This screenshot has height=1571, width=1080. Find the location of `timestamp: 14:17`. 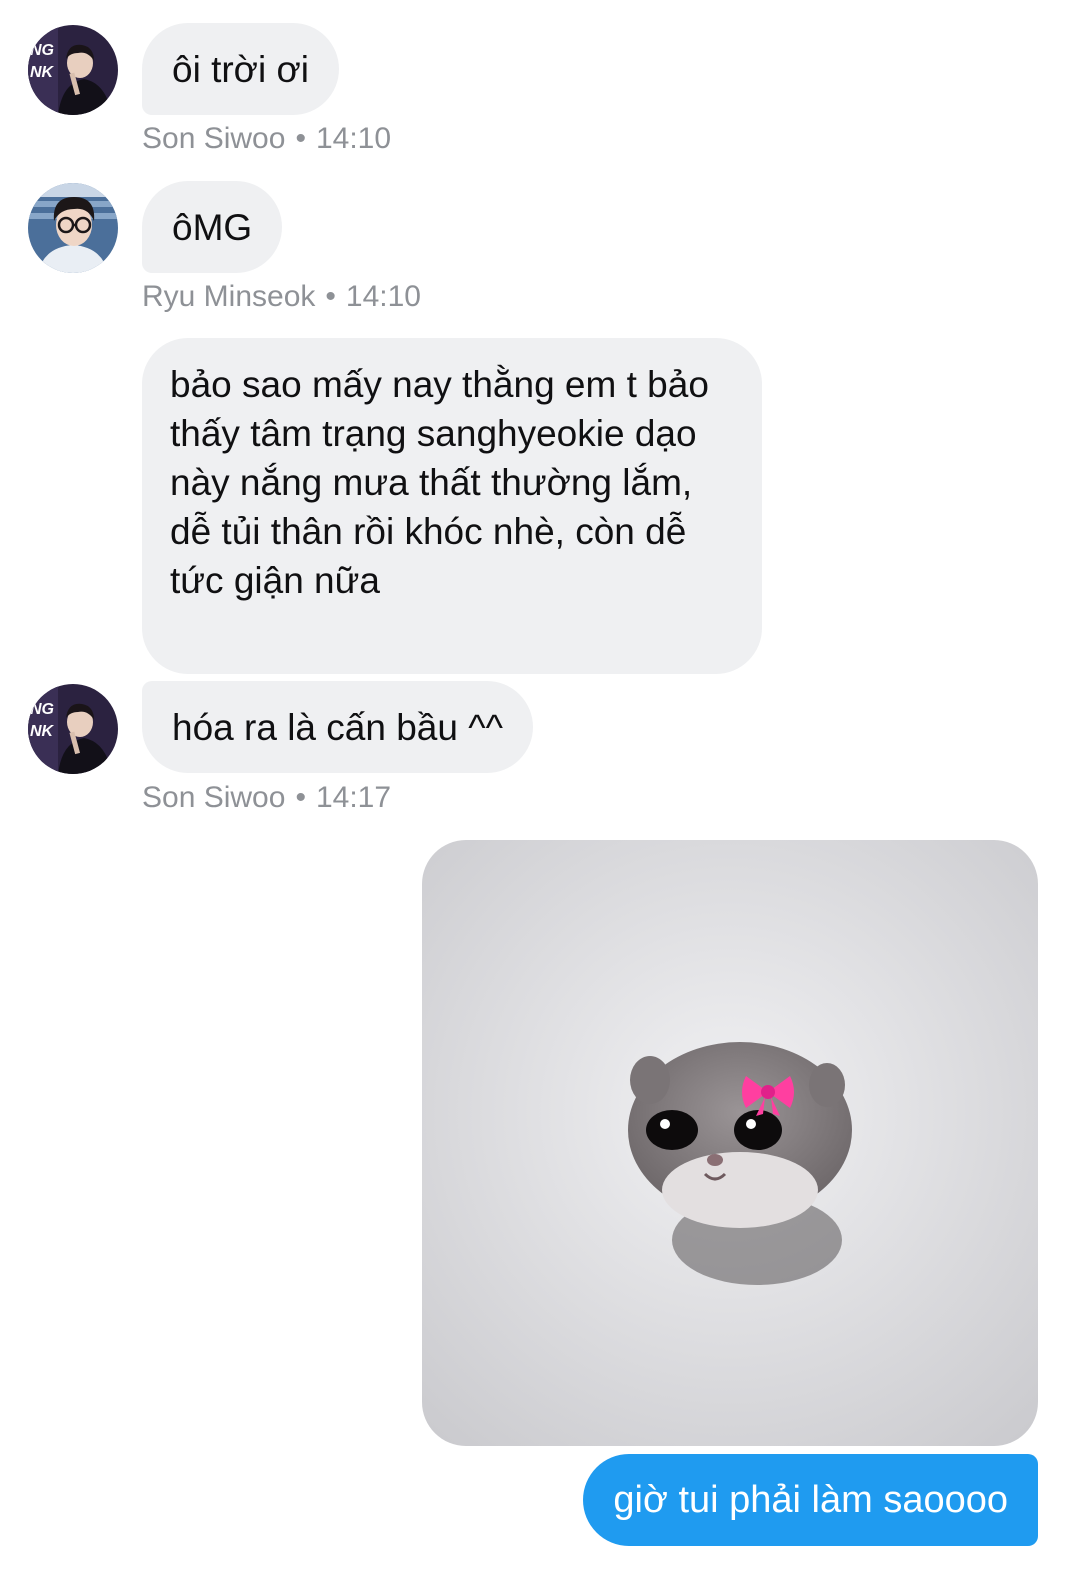

timestamp: 14:17 is located at coordinates (353, 797).